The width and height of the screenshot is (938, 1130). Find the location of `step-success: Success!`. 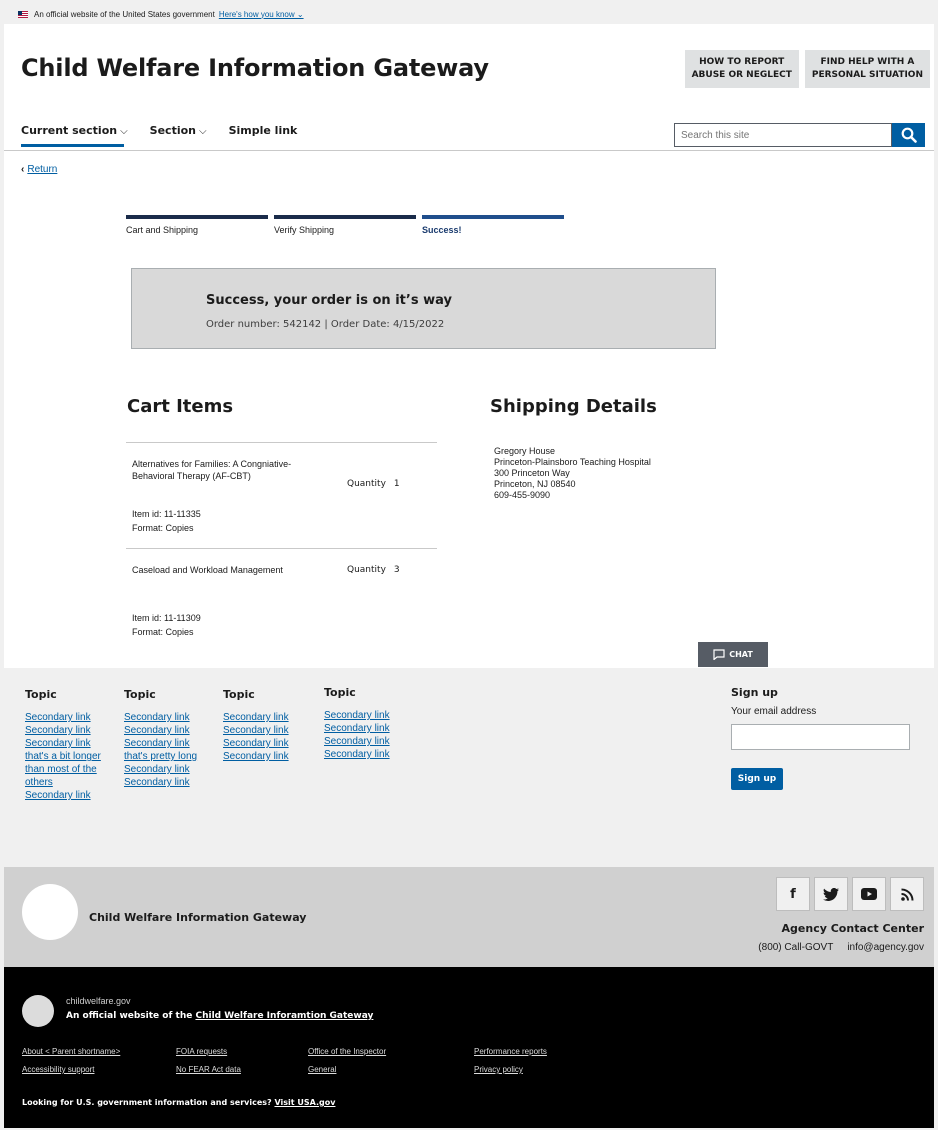

step-success: Success! is located at coordinates (493, 225).